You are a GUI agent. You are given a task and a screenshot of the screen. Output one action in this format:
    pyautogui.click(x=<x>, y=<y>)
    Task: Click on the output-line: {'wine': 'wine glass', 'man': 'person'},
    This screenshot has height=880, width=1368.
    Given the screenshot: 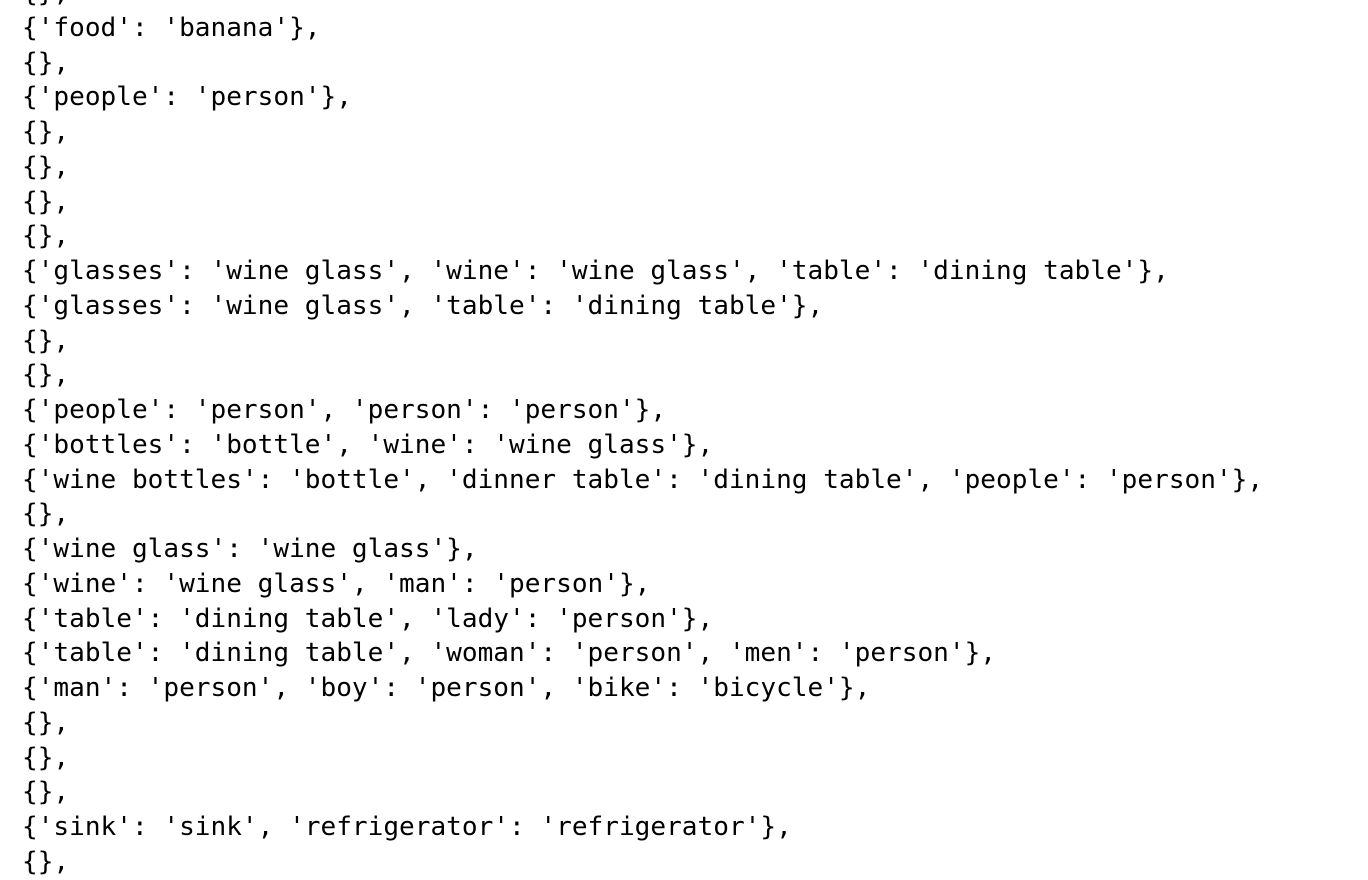 What is the action you would take?
    pyautogui.click(x=336, y=583)
    